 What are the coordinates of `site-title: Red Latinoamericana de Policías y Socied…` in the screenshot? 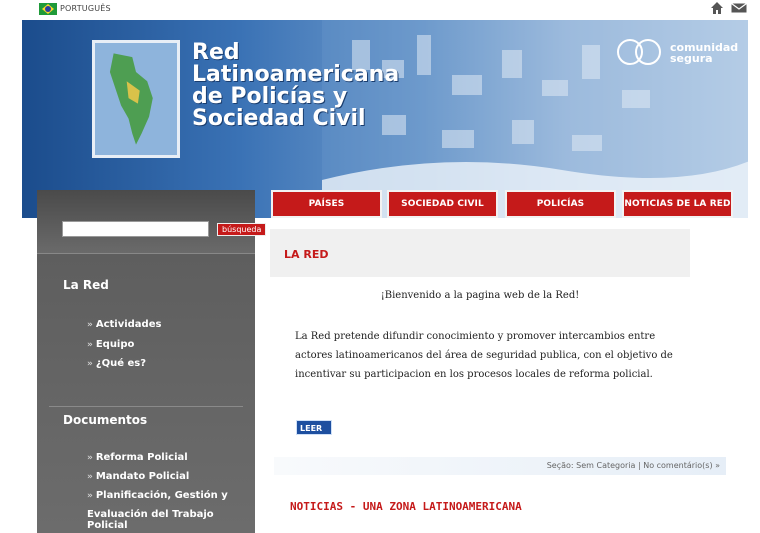 It's located at (295, 86).